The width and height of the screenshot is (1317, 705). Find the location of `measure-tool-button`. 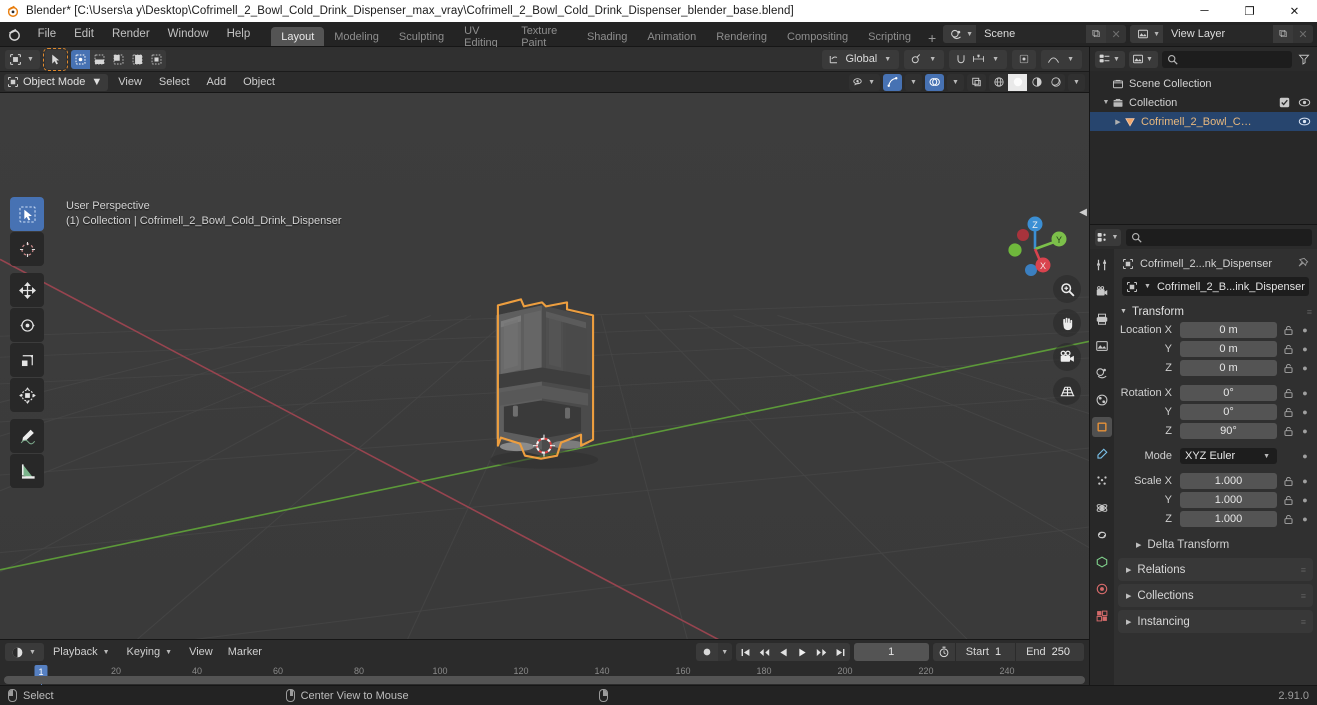

measure-tool-button is located at coordinates (27, 471).